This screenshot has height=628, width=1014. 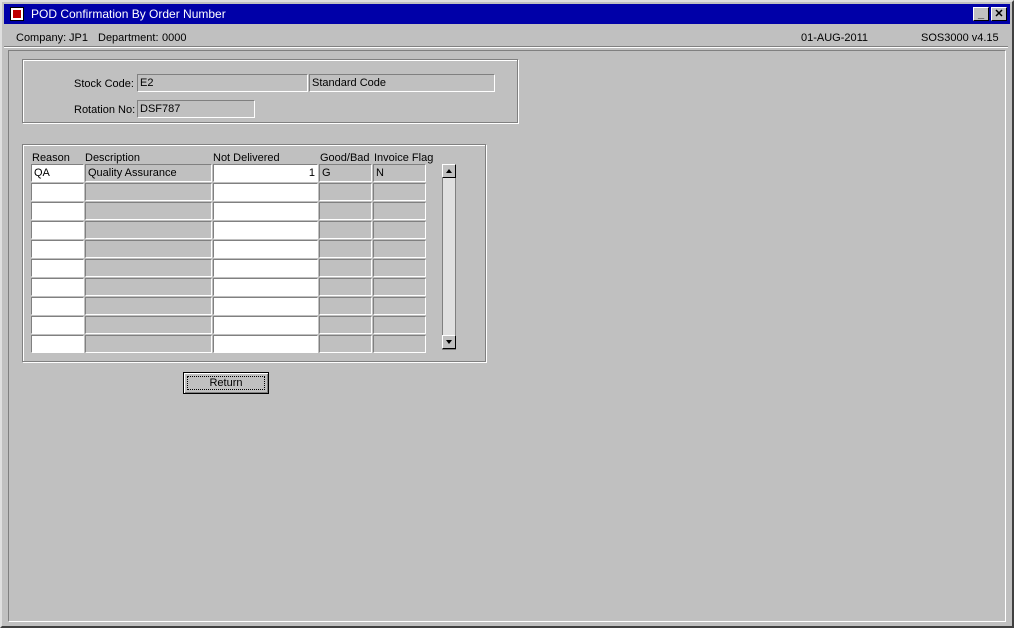 What do you see at coordinates (404, 158) in the screenshot?
I see `header-invoice-flag: Invoice Flag` at bounding box center [404, 158].